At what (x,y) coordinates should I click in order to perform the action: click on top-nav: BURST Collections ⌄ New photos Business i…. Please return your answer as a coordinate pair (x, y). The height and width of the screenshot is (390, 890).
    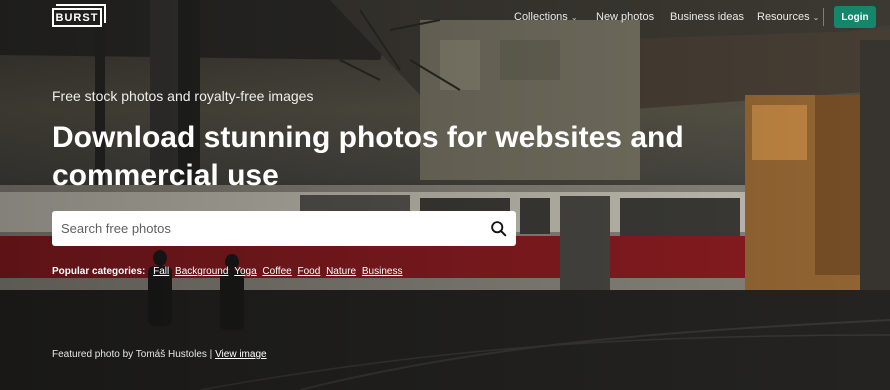
    Looking at the image, I should click on (445, 17).